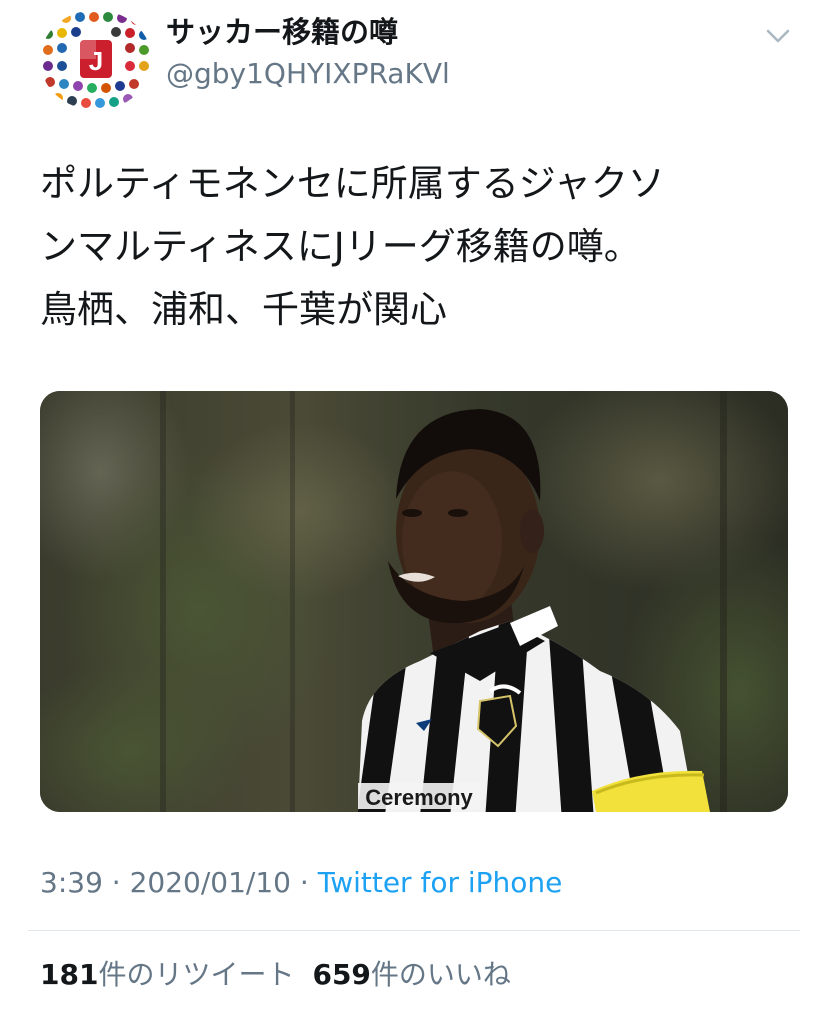  What do you see at coordinates (414, 930) in the screenshot?
I see `divider` at bounding box center [414, 930].